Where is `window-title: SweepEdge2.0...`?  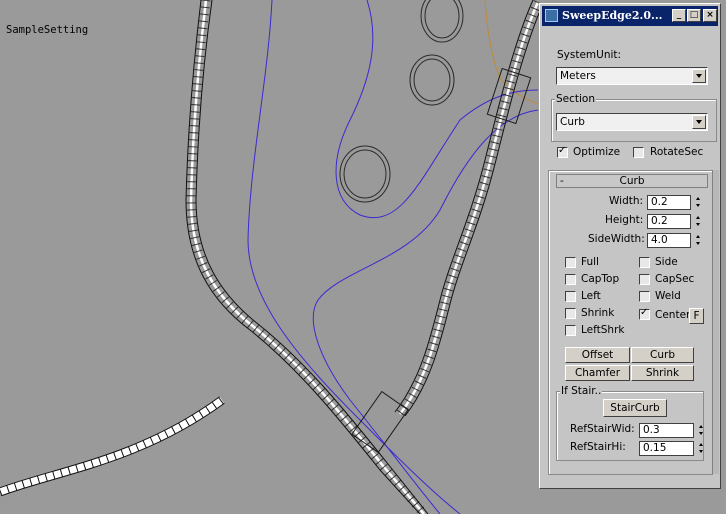 window-title: SweepEdge2.0... is located at coordinates (612, 15).